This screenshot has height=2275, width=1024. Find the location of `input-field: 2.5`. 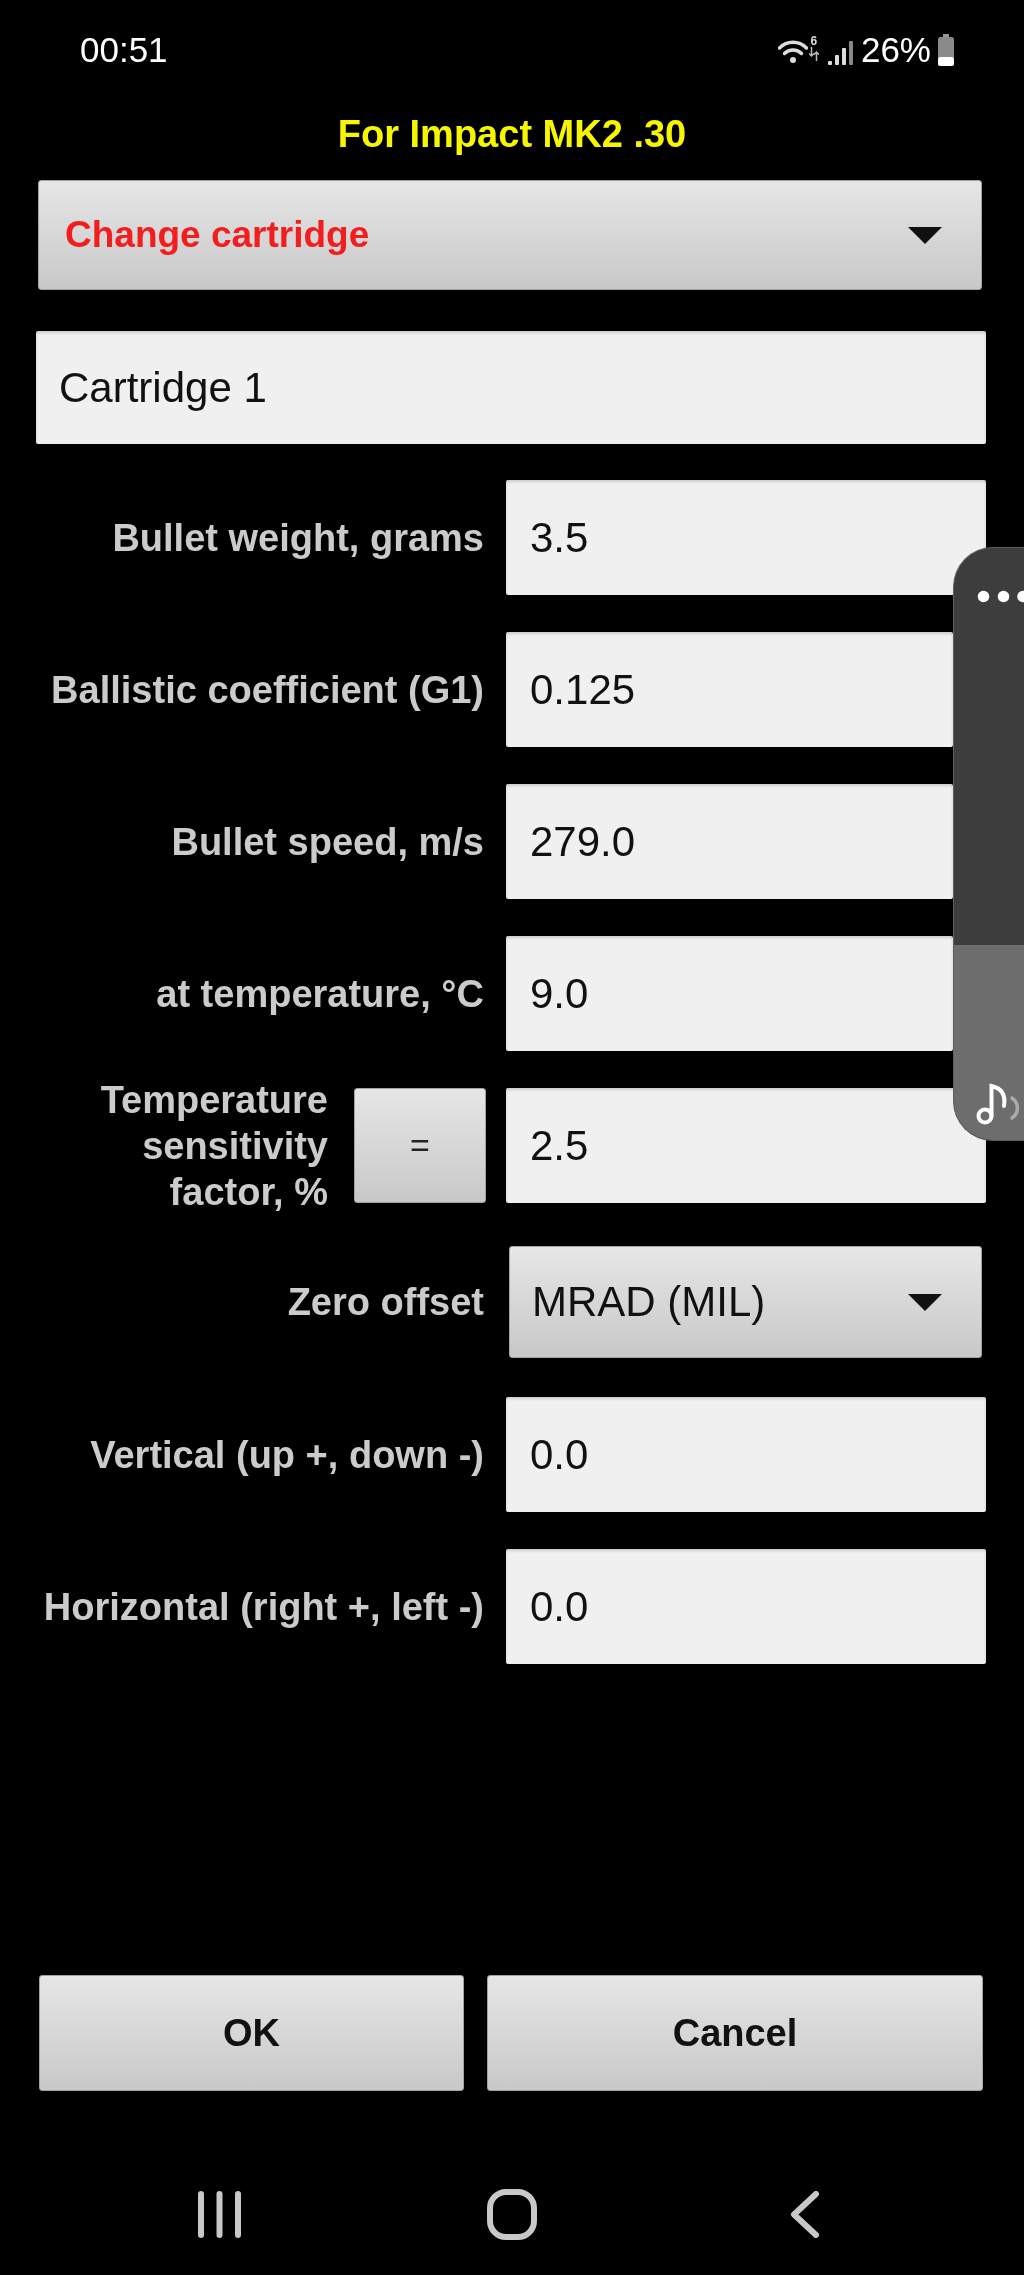

input-field: 2.5 is located at coordinates (746, 1145).